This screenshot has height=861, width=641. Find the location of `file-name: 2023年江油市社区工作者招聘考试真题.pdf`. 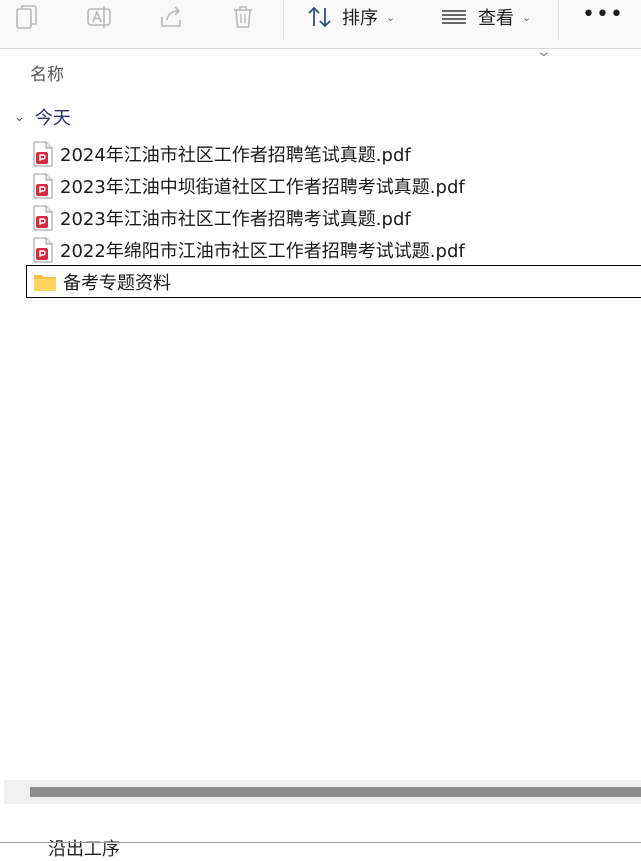

file-name: 2023年江油市社区工作者招聘考试真题.pdf is located at coordinates (235, 219).